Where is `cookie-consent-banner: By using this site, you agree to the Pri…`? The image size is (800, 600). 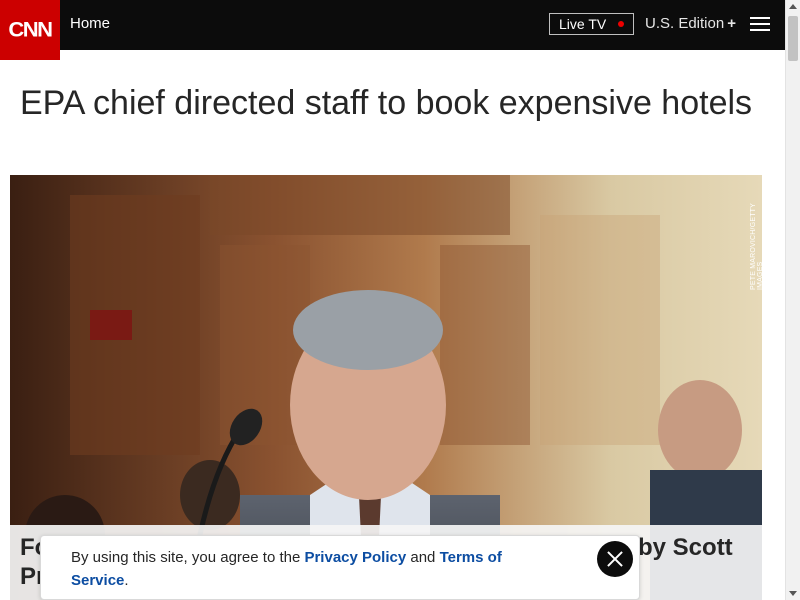 cookie-consent-banner: By using this site, you agree to the Pri… is located at coordinates (340, 567).